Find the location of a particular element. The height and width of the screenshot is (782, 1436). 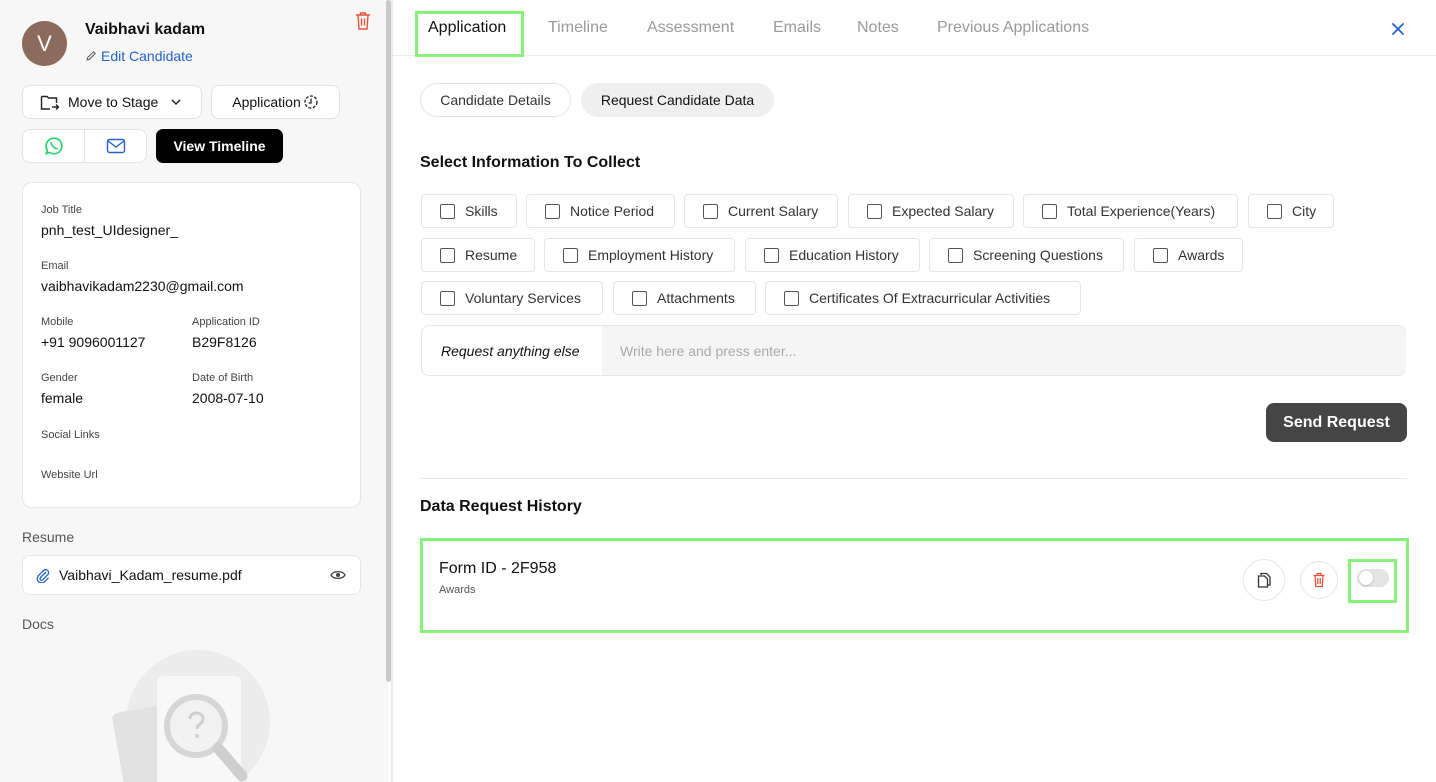

resume-section-label: Resume is located at coordinates (48, 537).